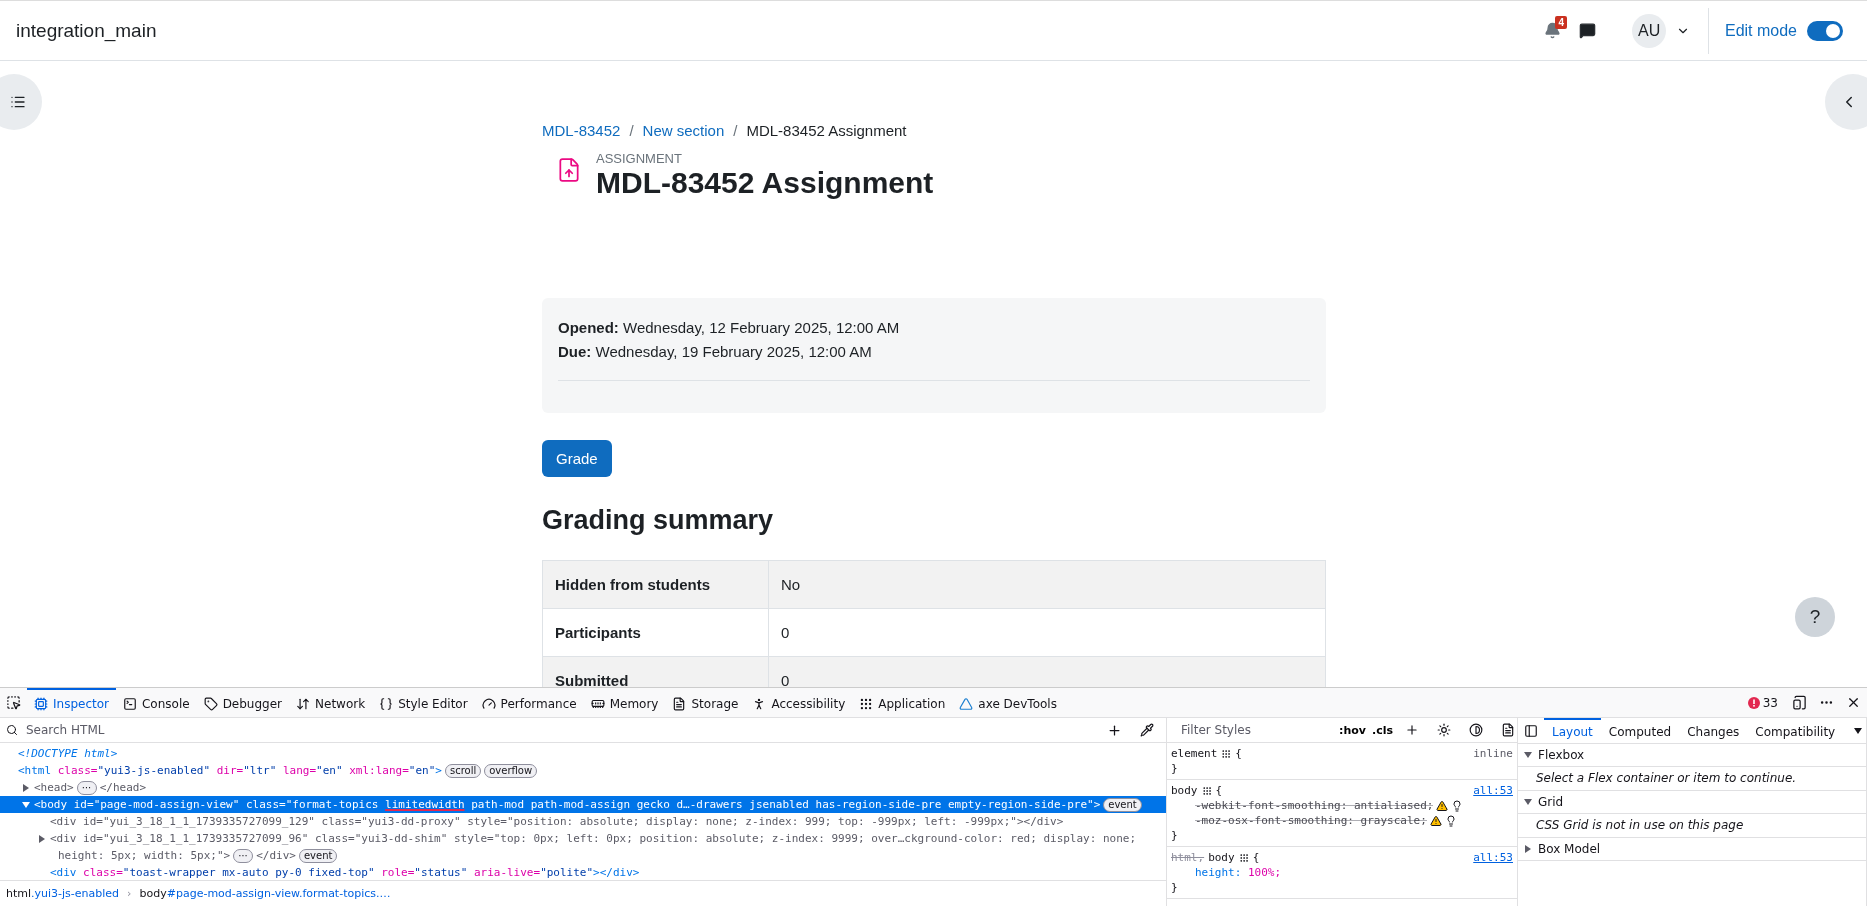  Describe the element at coordinates (1753, 702) in the screenshot. I see `error-icon` at that location.